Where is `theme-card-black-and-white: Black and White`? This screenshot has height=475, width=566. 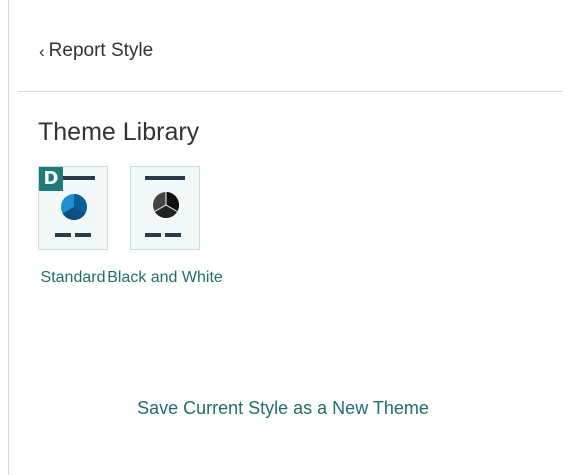 theme-card-black-and-white: Black and White is located at coordinates (165, 228).